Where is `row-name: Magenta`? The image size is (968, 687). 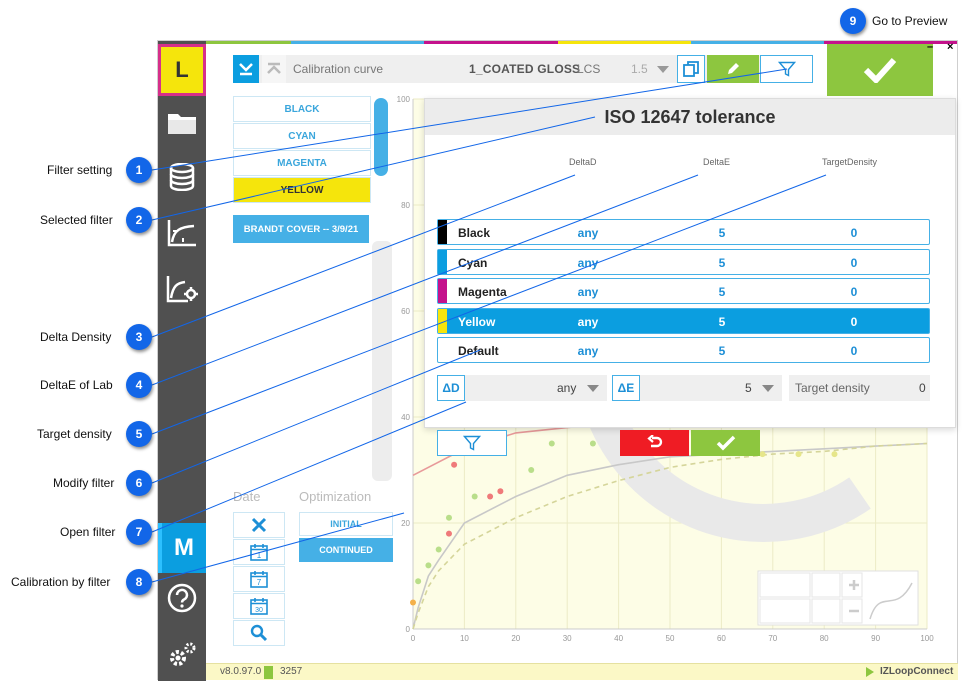
row-name: Magenta is located at coordinates (482, 292).